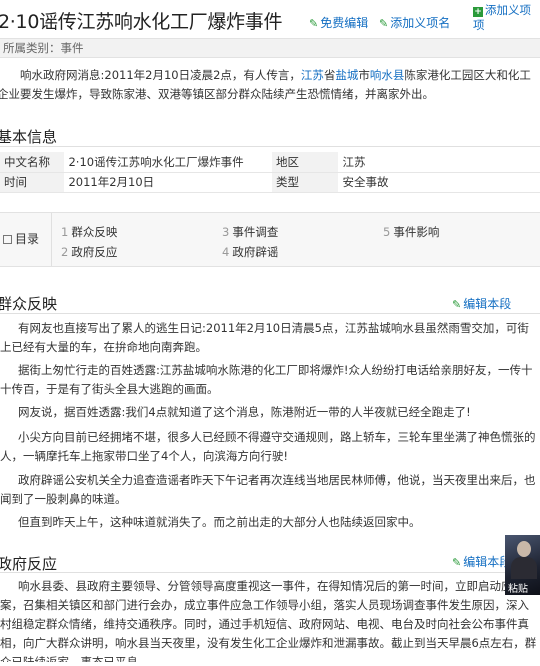 Image resolution: width=540 pixels, height=666 pixels. Describe the element at coordinates (518, 589) in the screenshot. I see `thumbnail-label: 粘贴` at that location.